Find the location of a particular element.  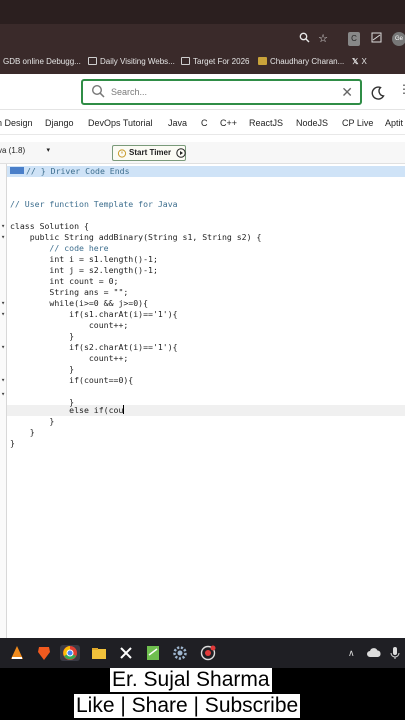

search-icon is located at coordinates (98, 91).